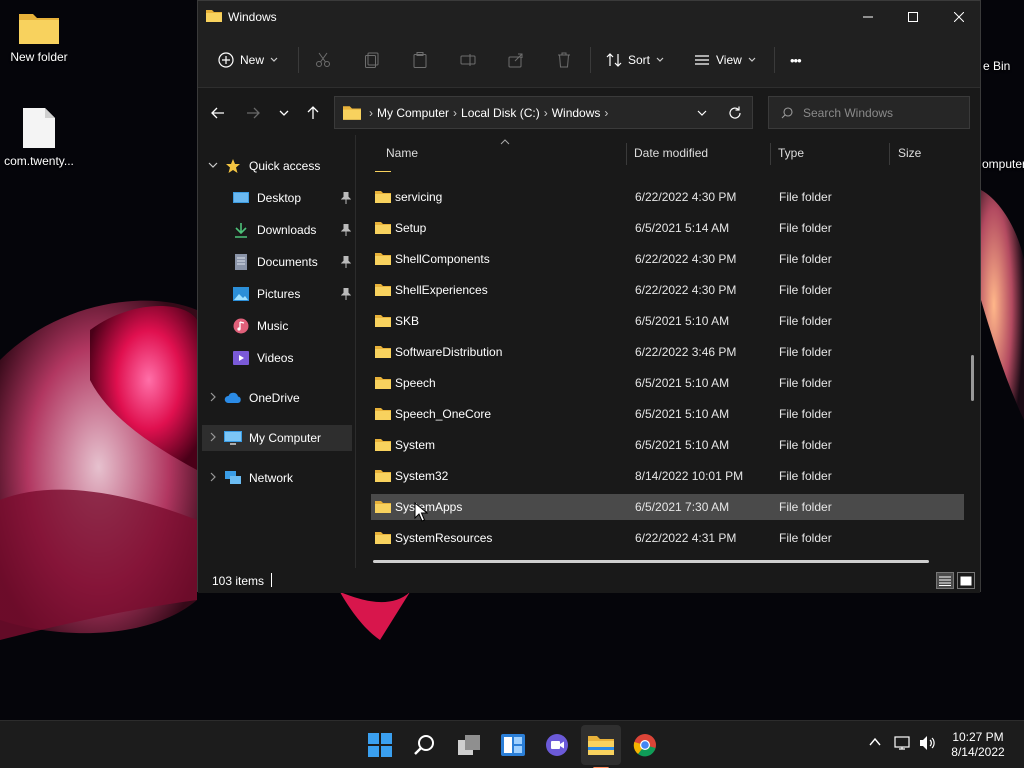  Describe the element at coordinates (791, 153) in the screenshot. I see `column-header-type: Type` at that location.